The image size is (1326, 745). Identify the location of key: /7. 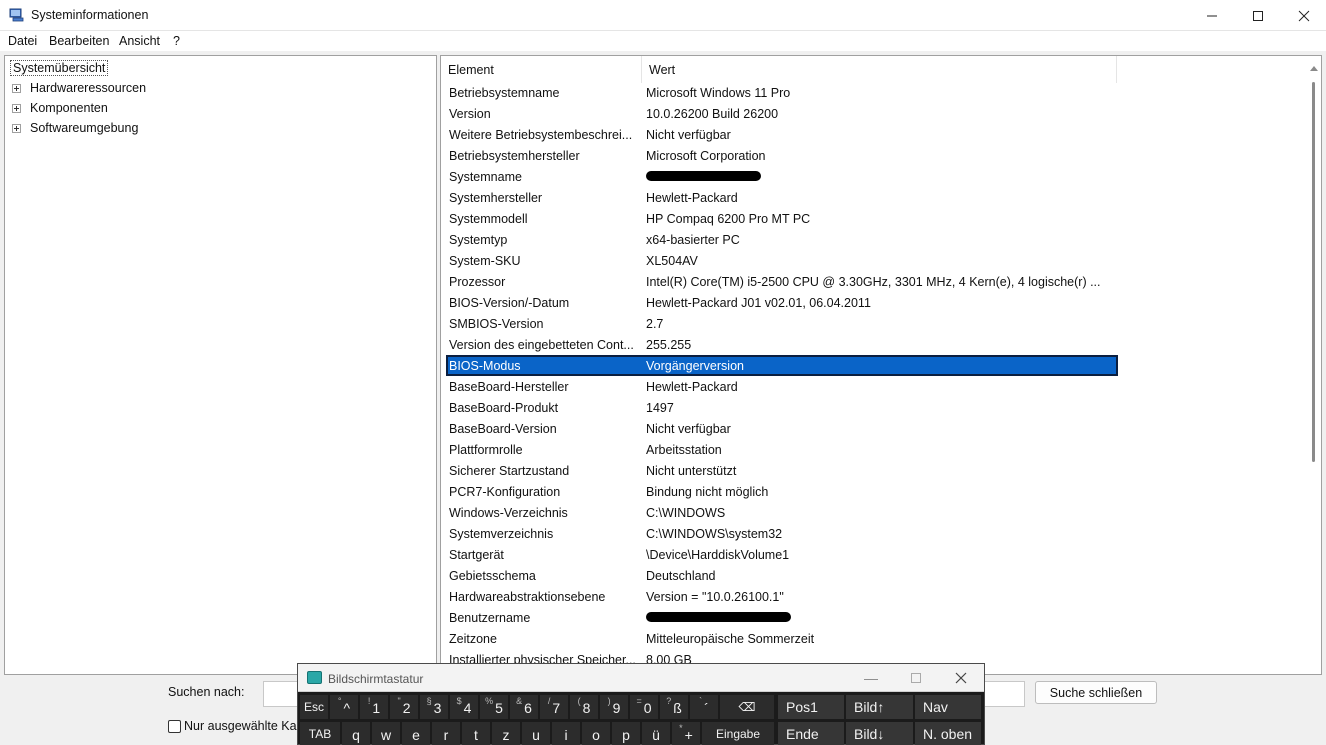
(554, 707).